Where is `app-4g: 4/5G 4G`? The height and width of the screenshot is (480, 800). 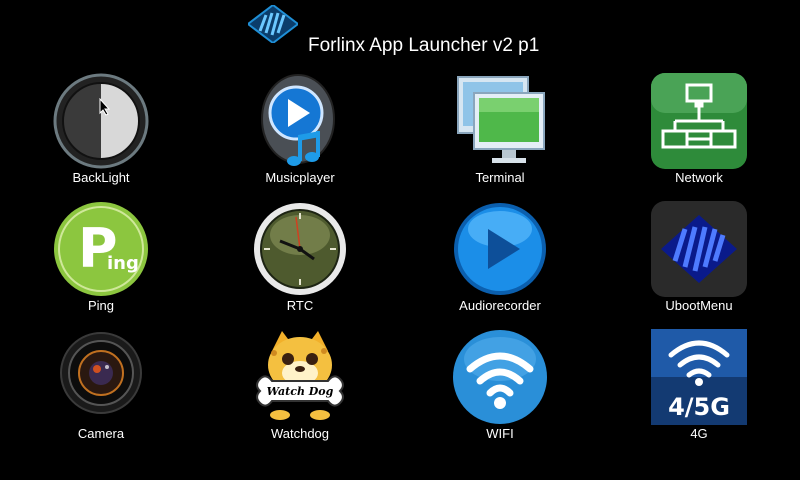
app-4g: 4/5G 4G is located at coordinates (699, 389).